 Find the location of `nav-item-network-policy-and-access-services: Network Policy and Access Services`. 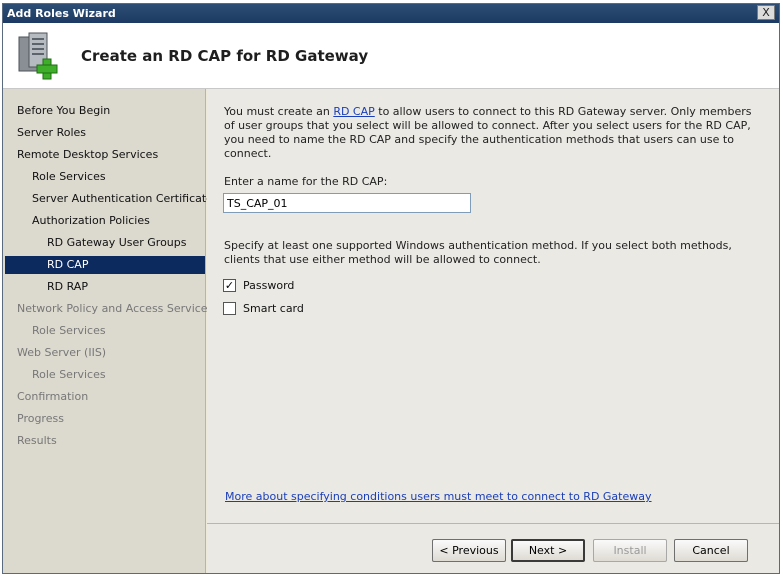

nav-item-network-policy-and-access-services: Network Policy and Access Services is located at coordinates (115, 308).